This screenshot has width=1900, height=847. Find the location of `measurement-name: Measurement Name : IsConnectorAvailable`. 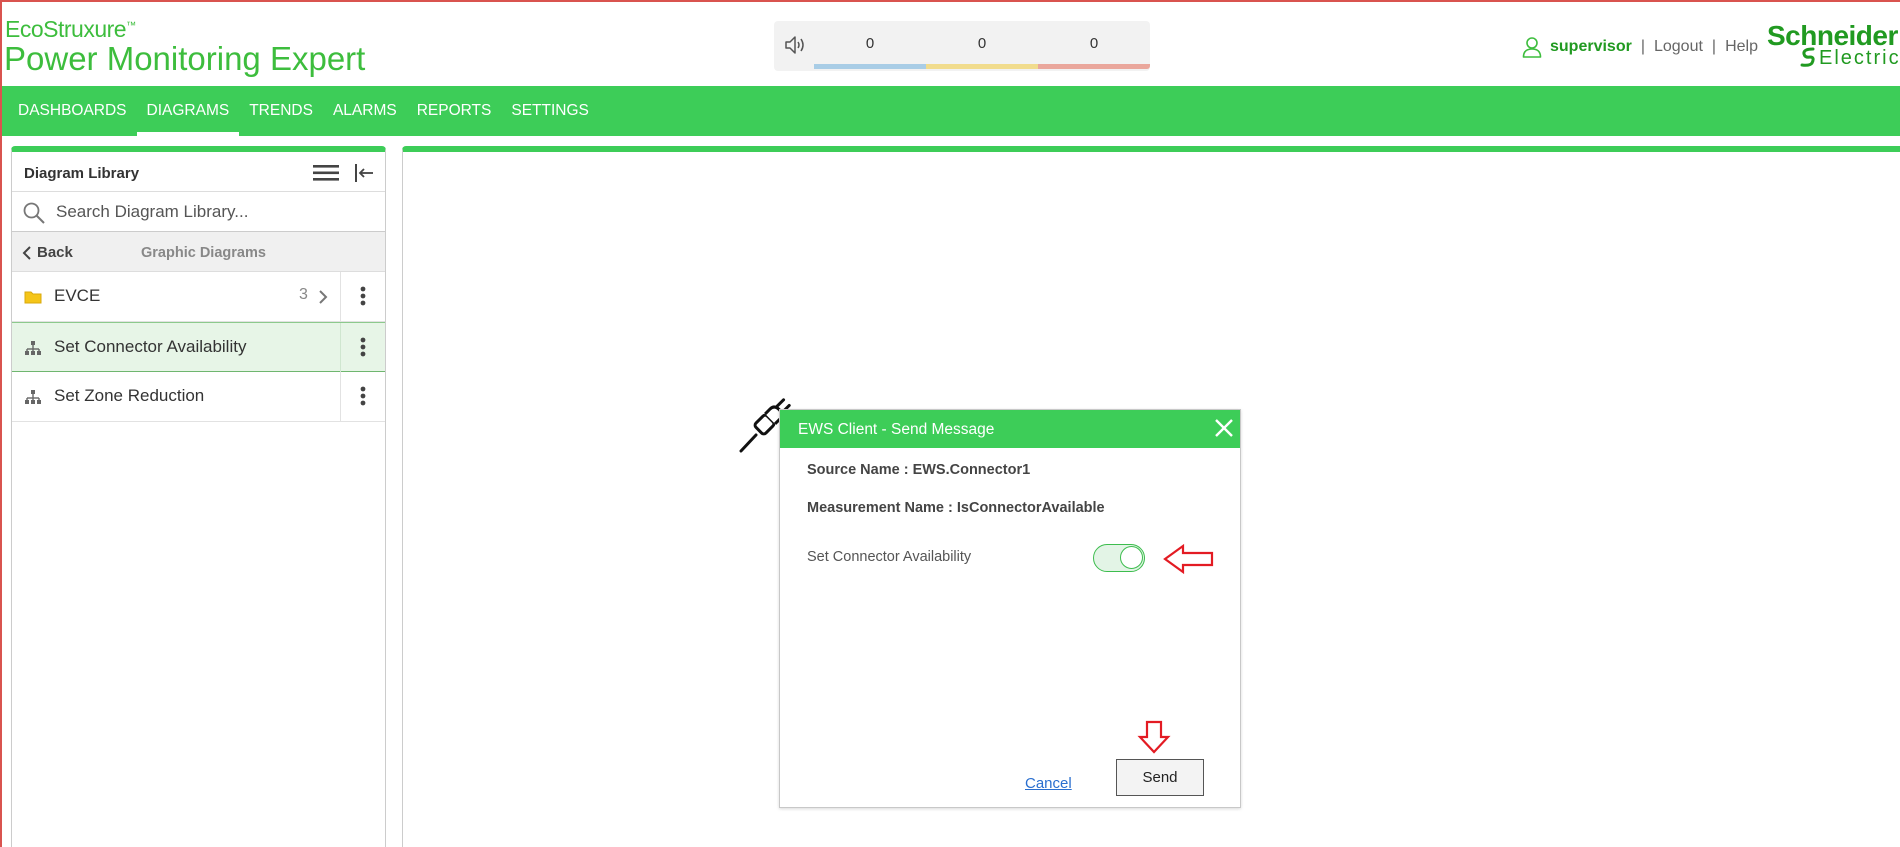

measurement-name: Measurement Name : IsConnectorAvailable is located at coordinates (956, 508).